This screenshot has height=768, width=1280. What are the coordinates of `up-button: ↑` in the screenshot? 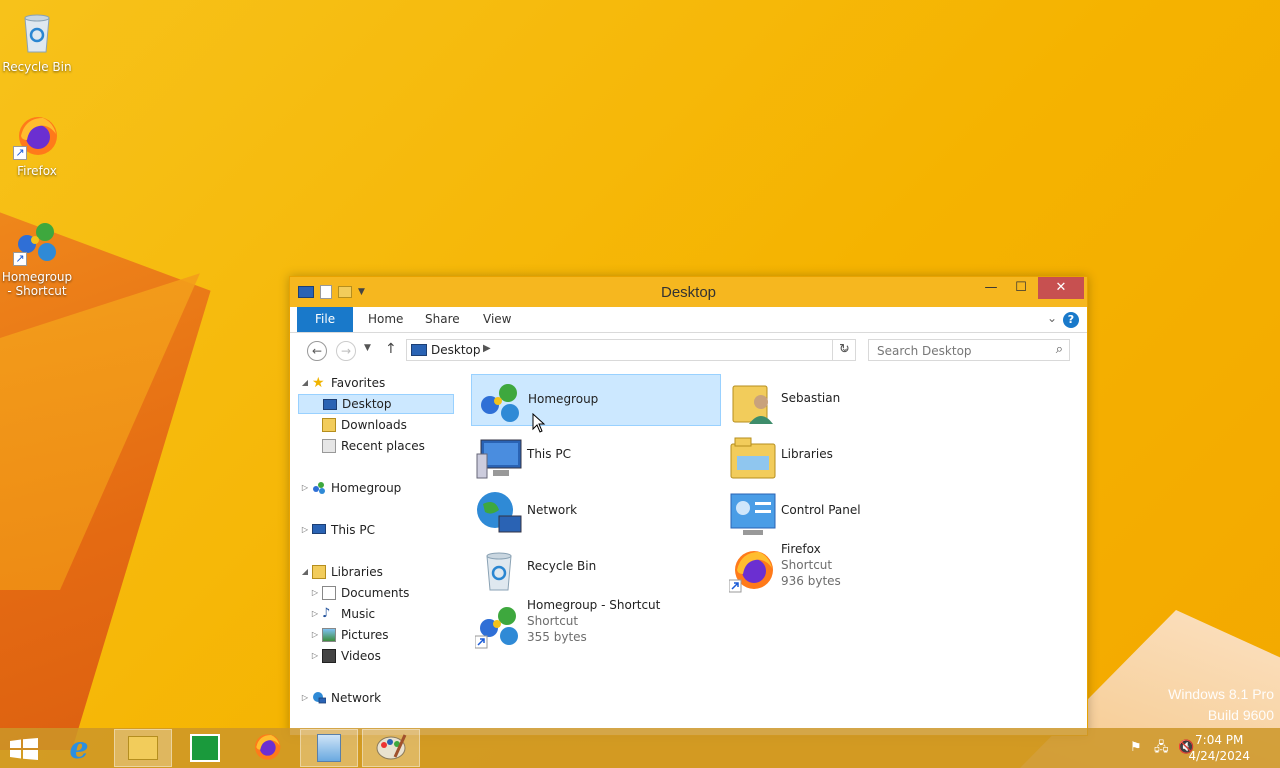 It's located at (391, 349).